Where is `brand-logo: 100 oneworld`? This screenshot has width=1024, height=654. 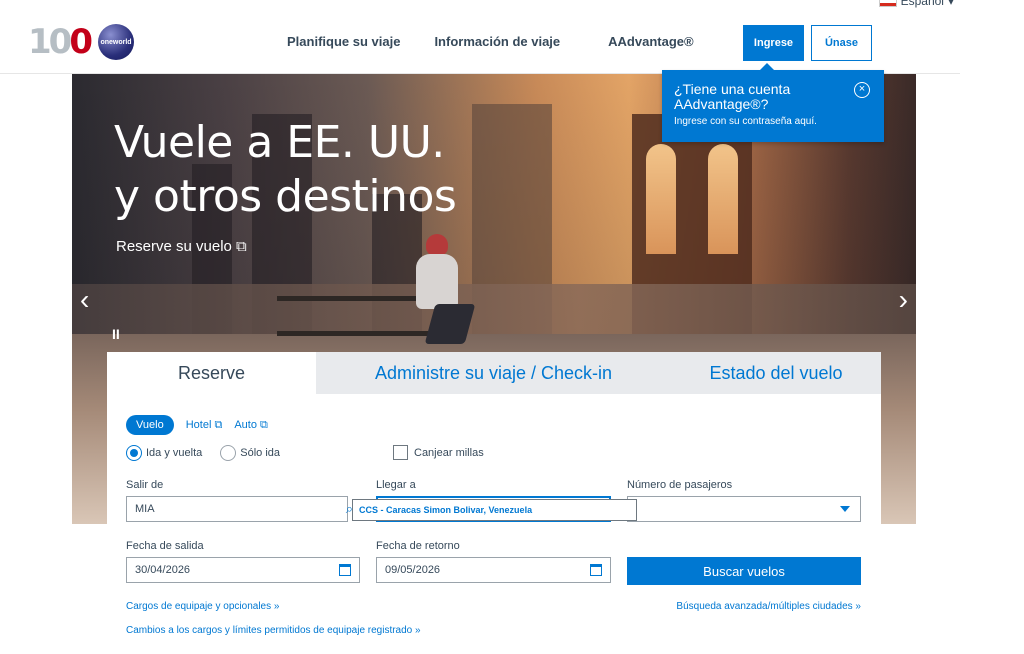
brand-logo: 100 oneworld is located at coordinates (81, 42).